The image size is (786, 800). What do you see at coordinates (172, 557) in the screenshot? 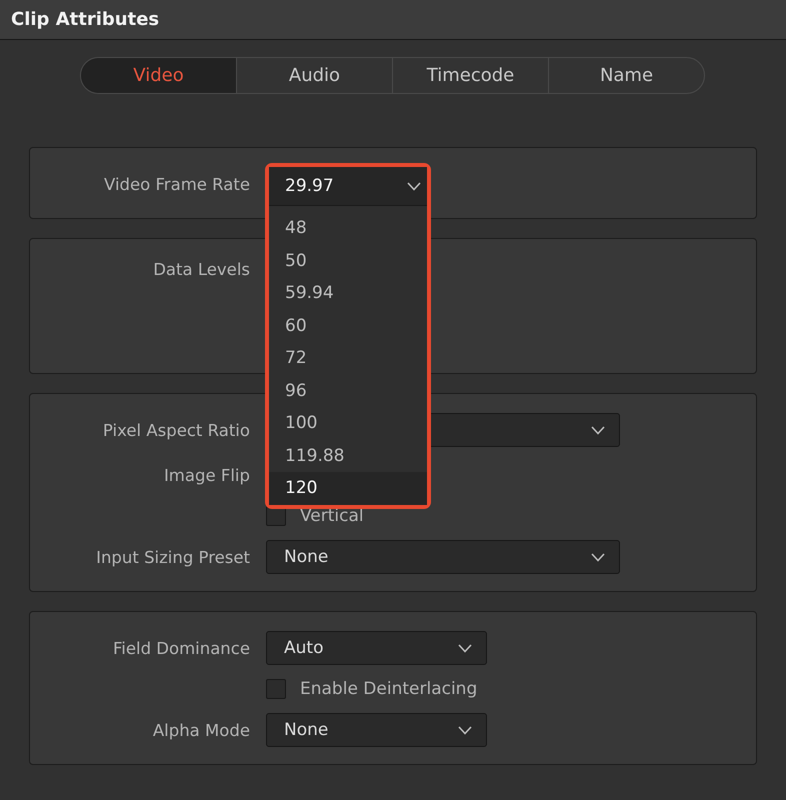
I see `field-label: Input Sizing Preset` at bounding box center [172, 557].